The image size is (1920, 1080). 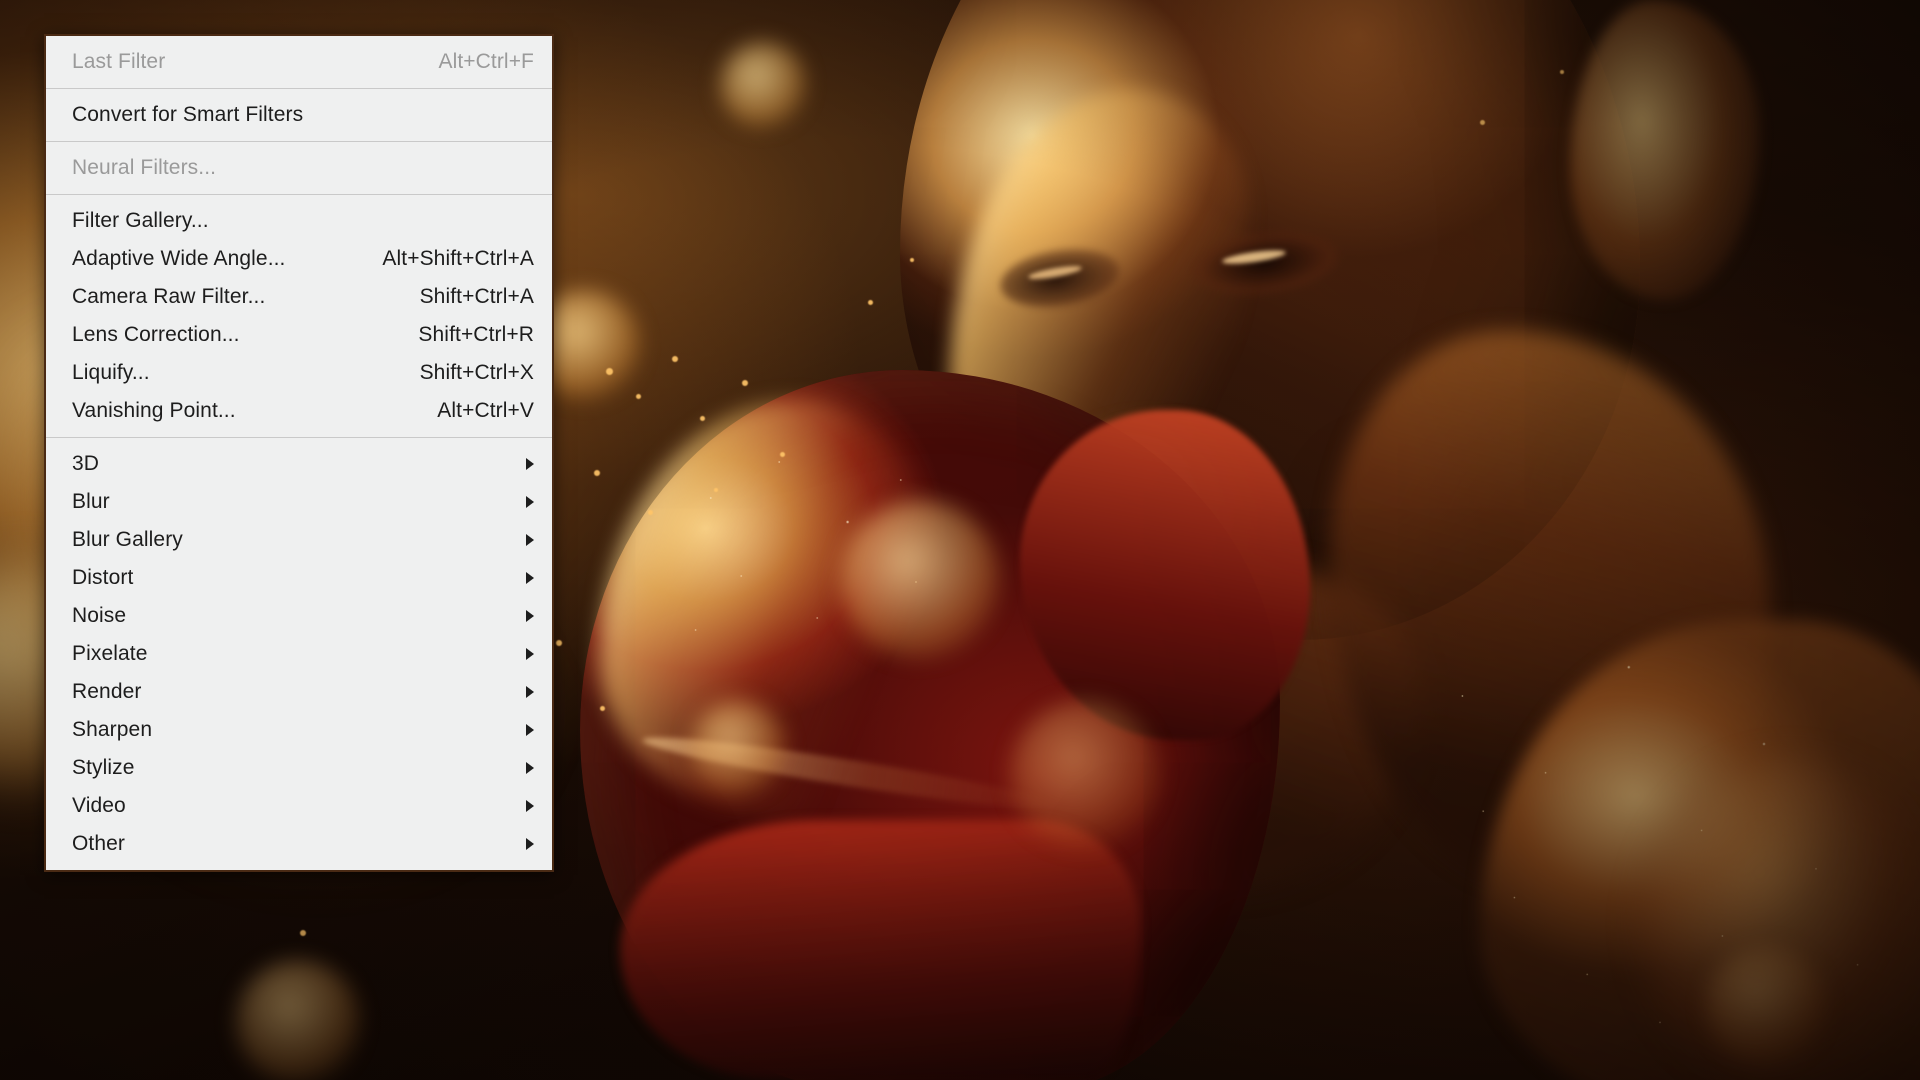 What do you see at coordinates (299, 373) in the screenshot?
I see `menu-item-liquify: Liquify... Shift+Ctrl+X` at bounding box center [299, 373].